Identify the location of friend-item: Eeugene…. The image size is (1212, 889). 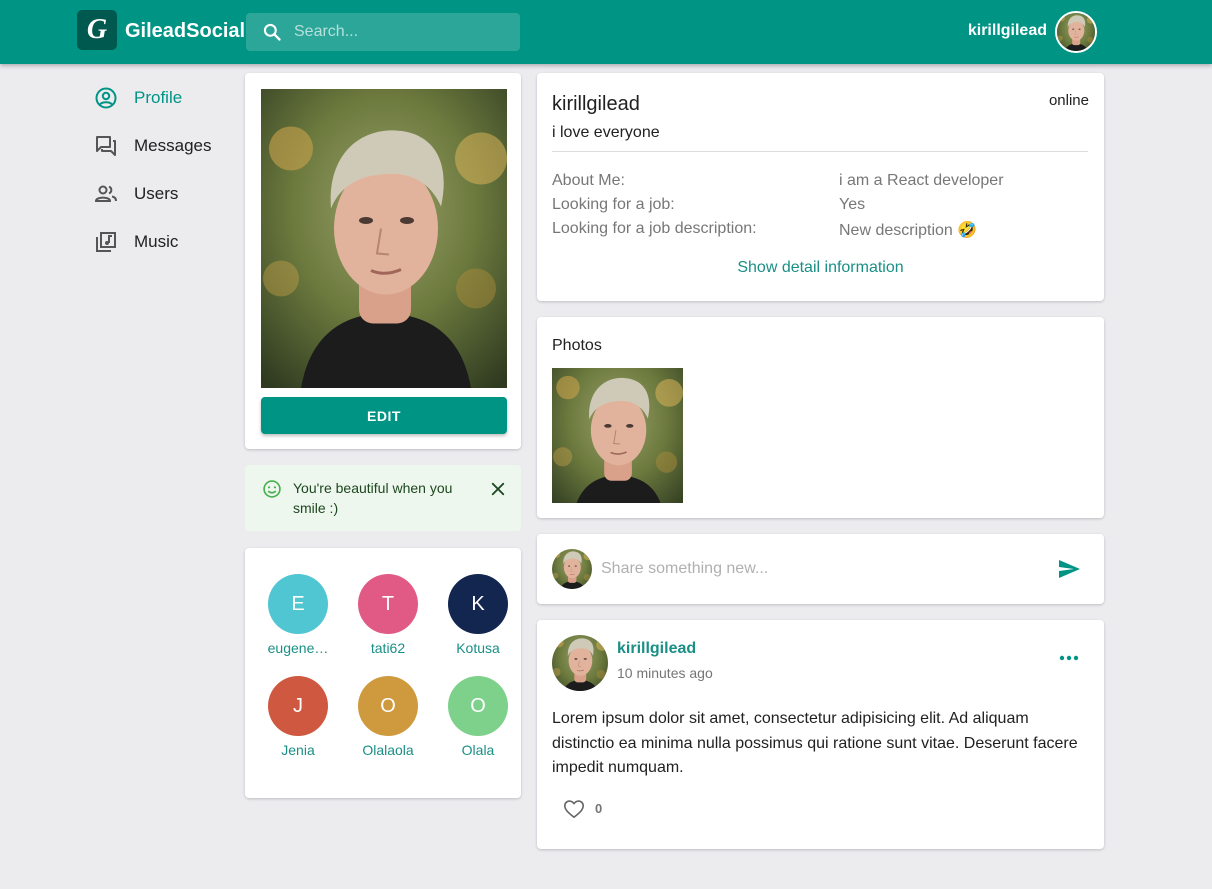
(298, 615).